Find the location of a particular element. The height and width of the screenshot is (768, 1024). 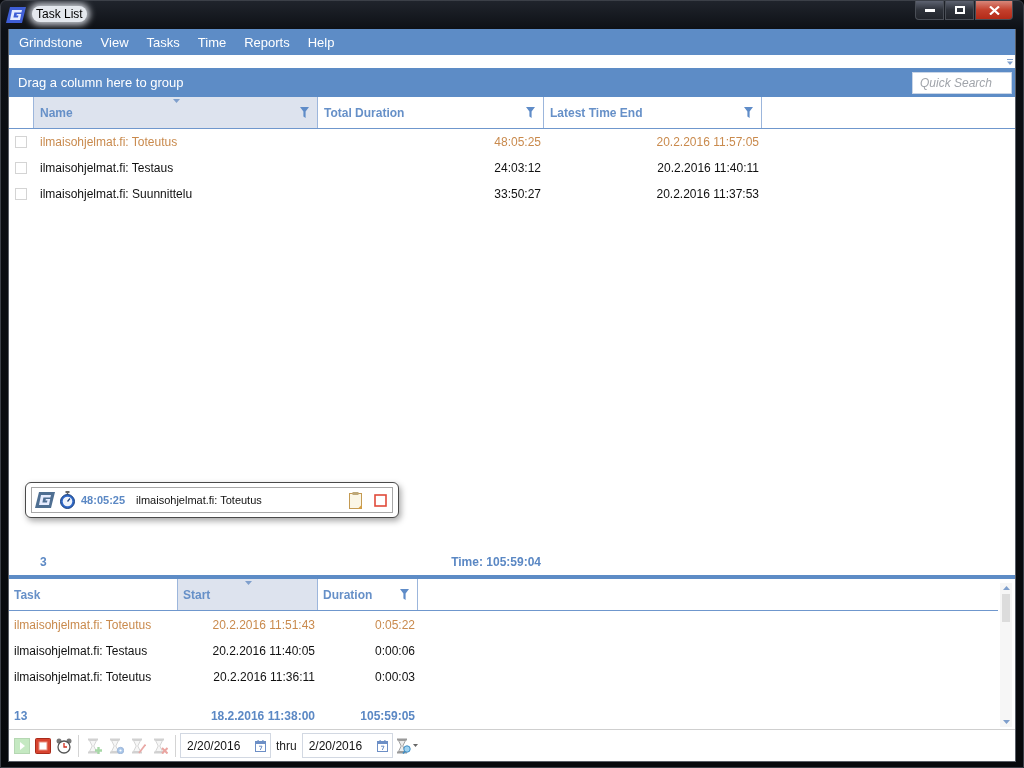

hourglass-plus-icon is located at coordinates (94, 745).